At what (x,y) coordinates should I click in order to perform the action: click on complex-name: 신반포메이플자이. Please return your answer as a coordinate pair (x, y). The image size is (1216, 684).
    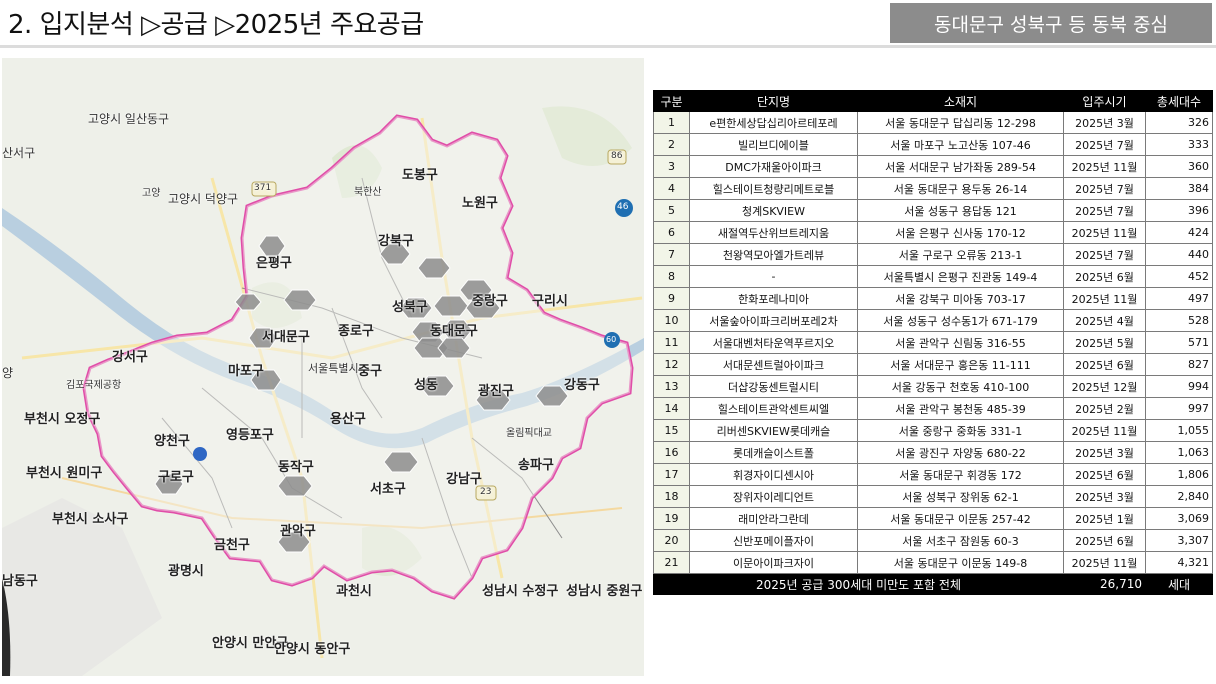
    Looking at the image, I should click on (773, 540).